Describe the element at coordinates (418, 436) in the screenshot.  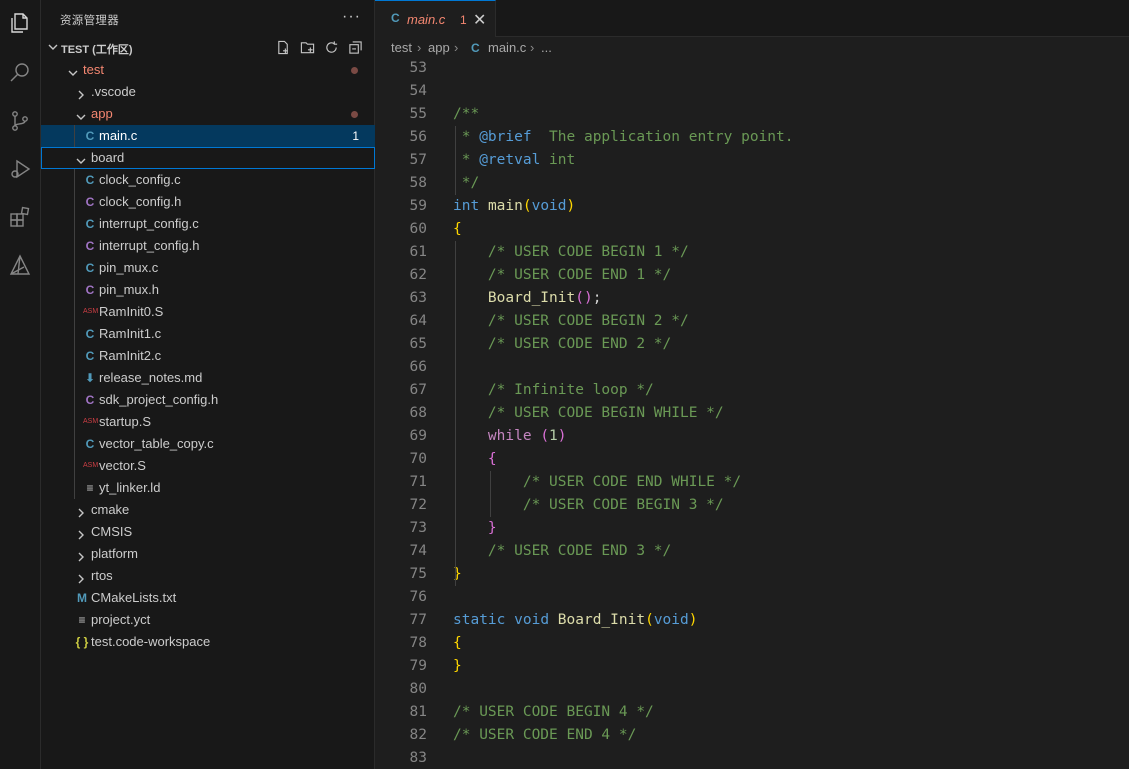
I see `line-number: 69` at that location.